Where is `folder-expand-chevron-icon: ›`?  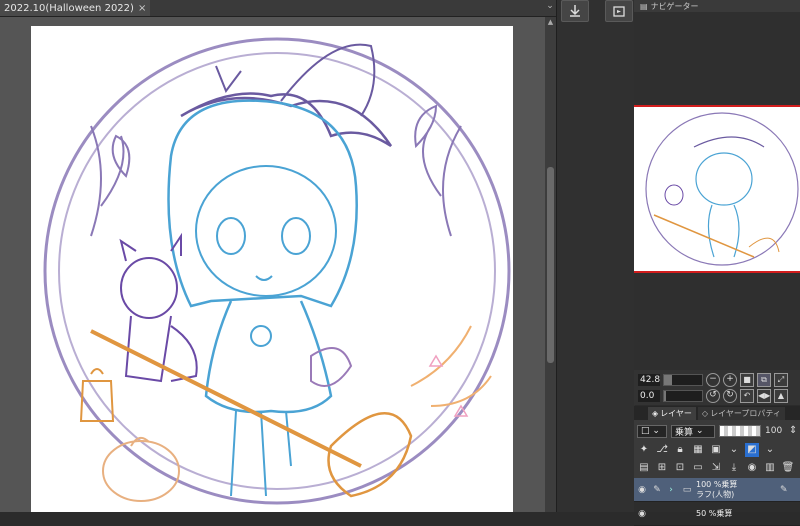
folder-expand-chevron-icon: › is located at coordinates (671, 490).